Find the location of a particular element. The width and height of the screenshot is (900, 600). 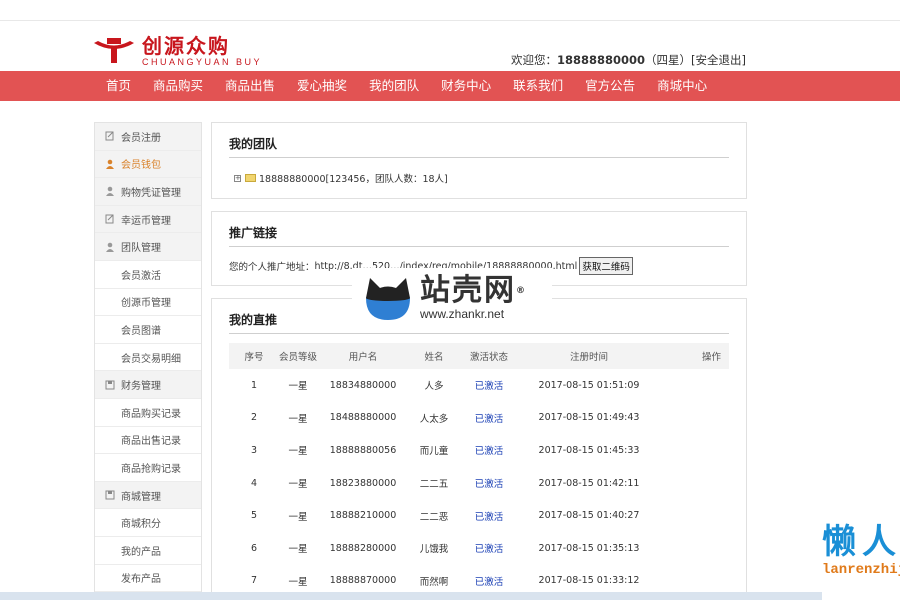

table-cell: 而儿童 is located at coordinates (434, 452).